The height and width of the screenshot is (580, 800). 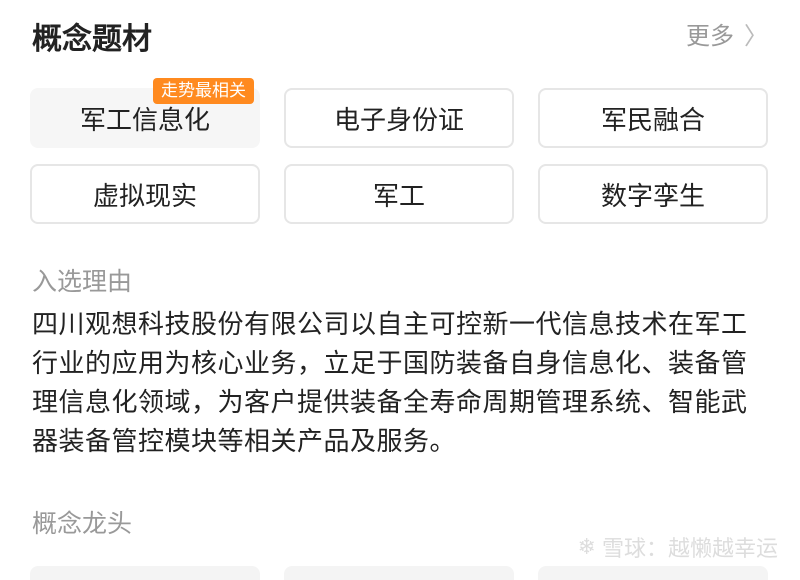 I want to click on concept-tag-label: 军工信息化, so click(x=144, y=120).